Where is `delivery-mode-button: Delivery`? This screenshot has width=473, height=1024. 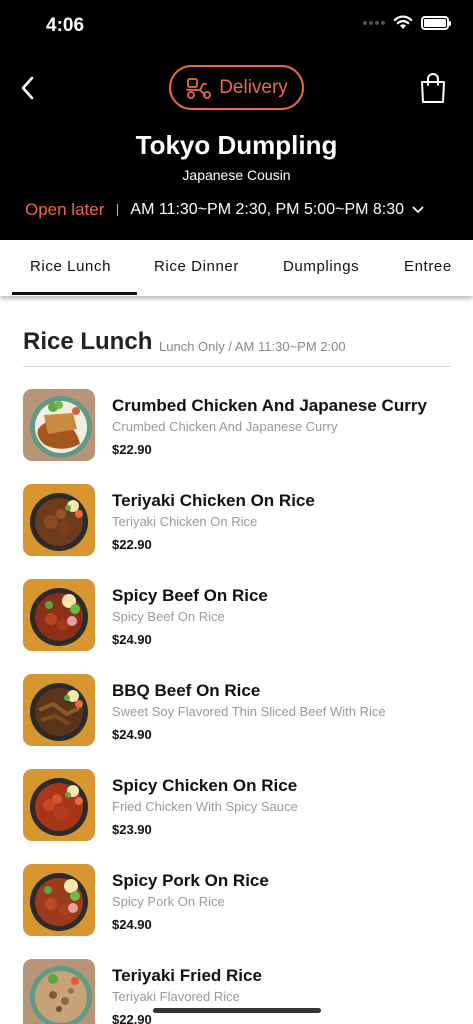
delivery-mode-button: Delivery is located at coordinates (236, 87).